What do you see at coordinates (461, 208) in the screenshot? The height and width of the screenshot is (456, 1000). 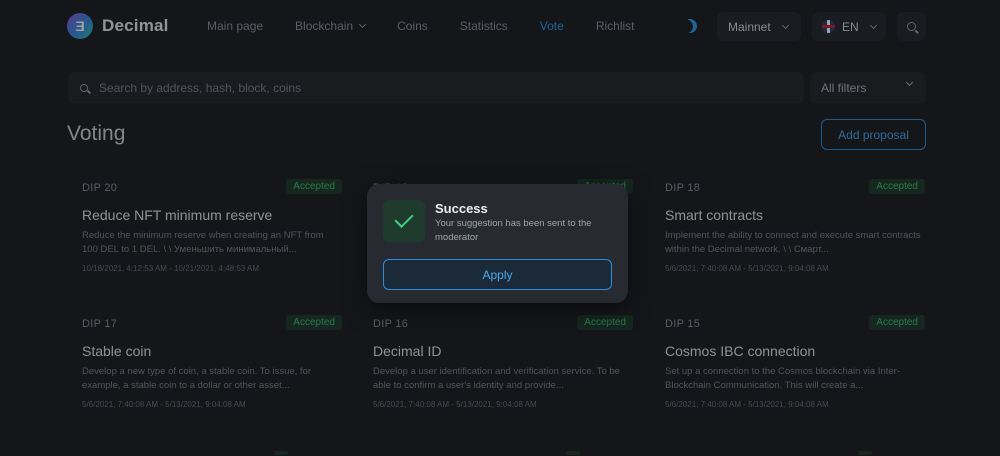 I see `modal-title: Success` at bounding box center [461, 208].